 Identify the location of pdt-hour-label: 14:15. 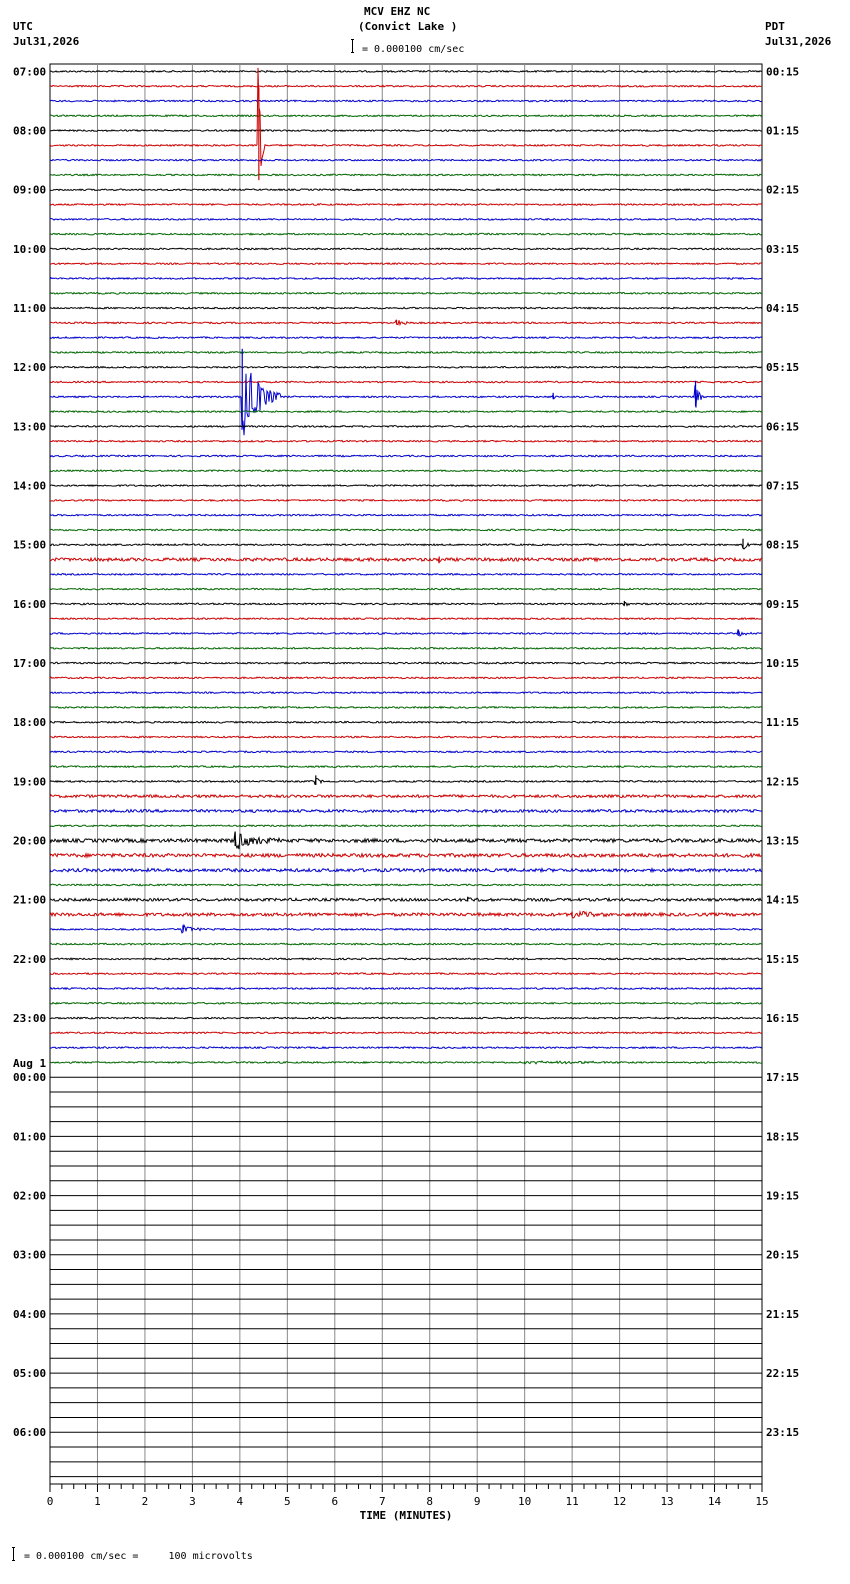
(782, 900).